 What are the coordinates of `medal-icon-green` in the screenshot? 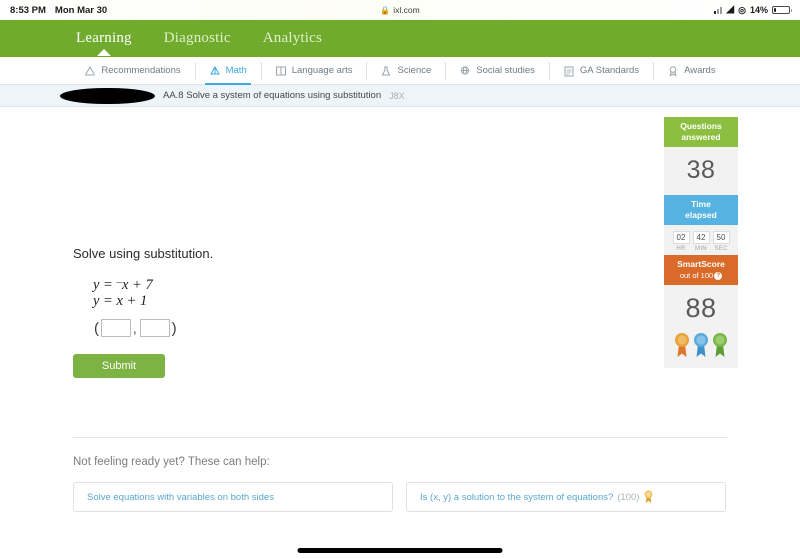 It's located at (720, 345).